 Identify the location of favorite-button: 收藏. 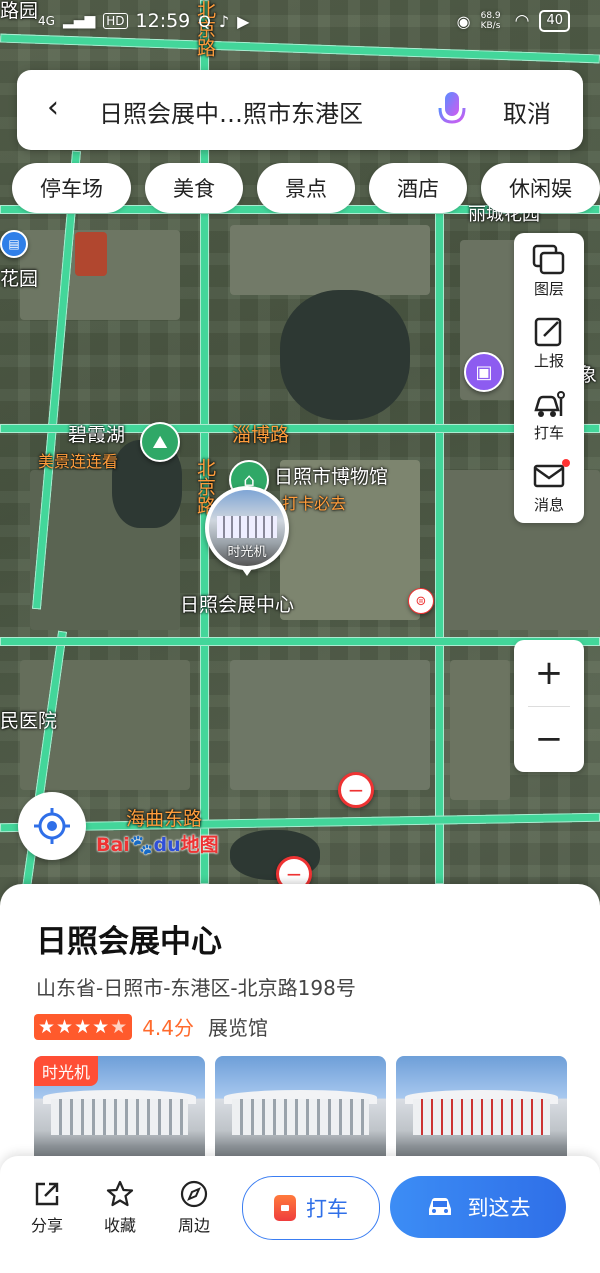
(120, 1208).